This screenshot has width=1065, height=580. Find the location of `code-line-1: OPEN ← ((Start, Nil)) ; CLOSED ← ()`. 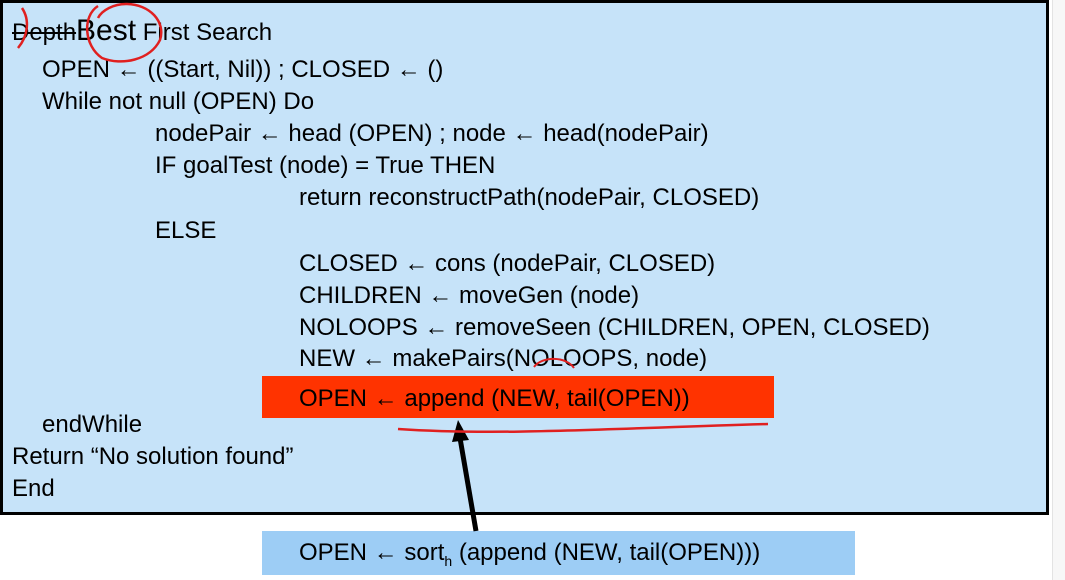

code-line-1: OPEN ← ((Start, Nil)) ; CLOSED ← () is located at coordinates (243, 69).